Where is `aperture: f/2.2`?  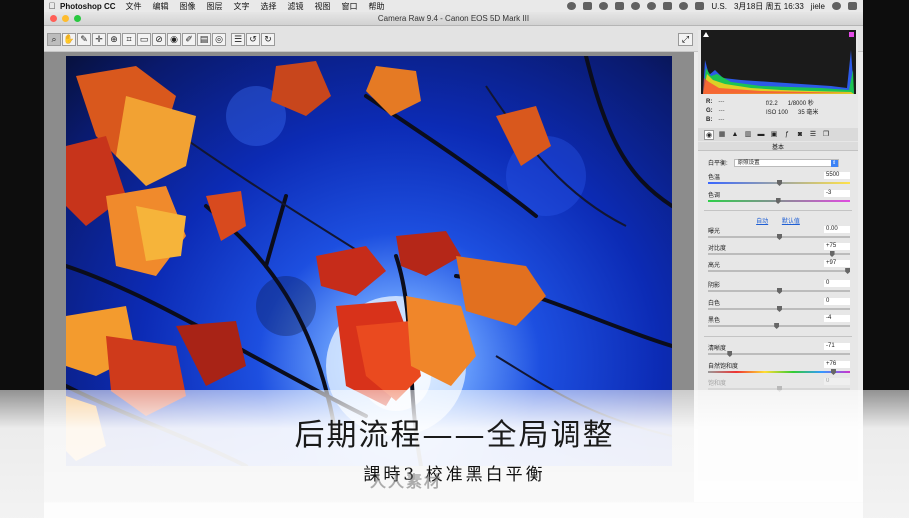
aperture: f/2.2 is located at coordinates (772, 104).